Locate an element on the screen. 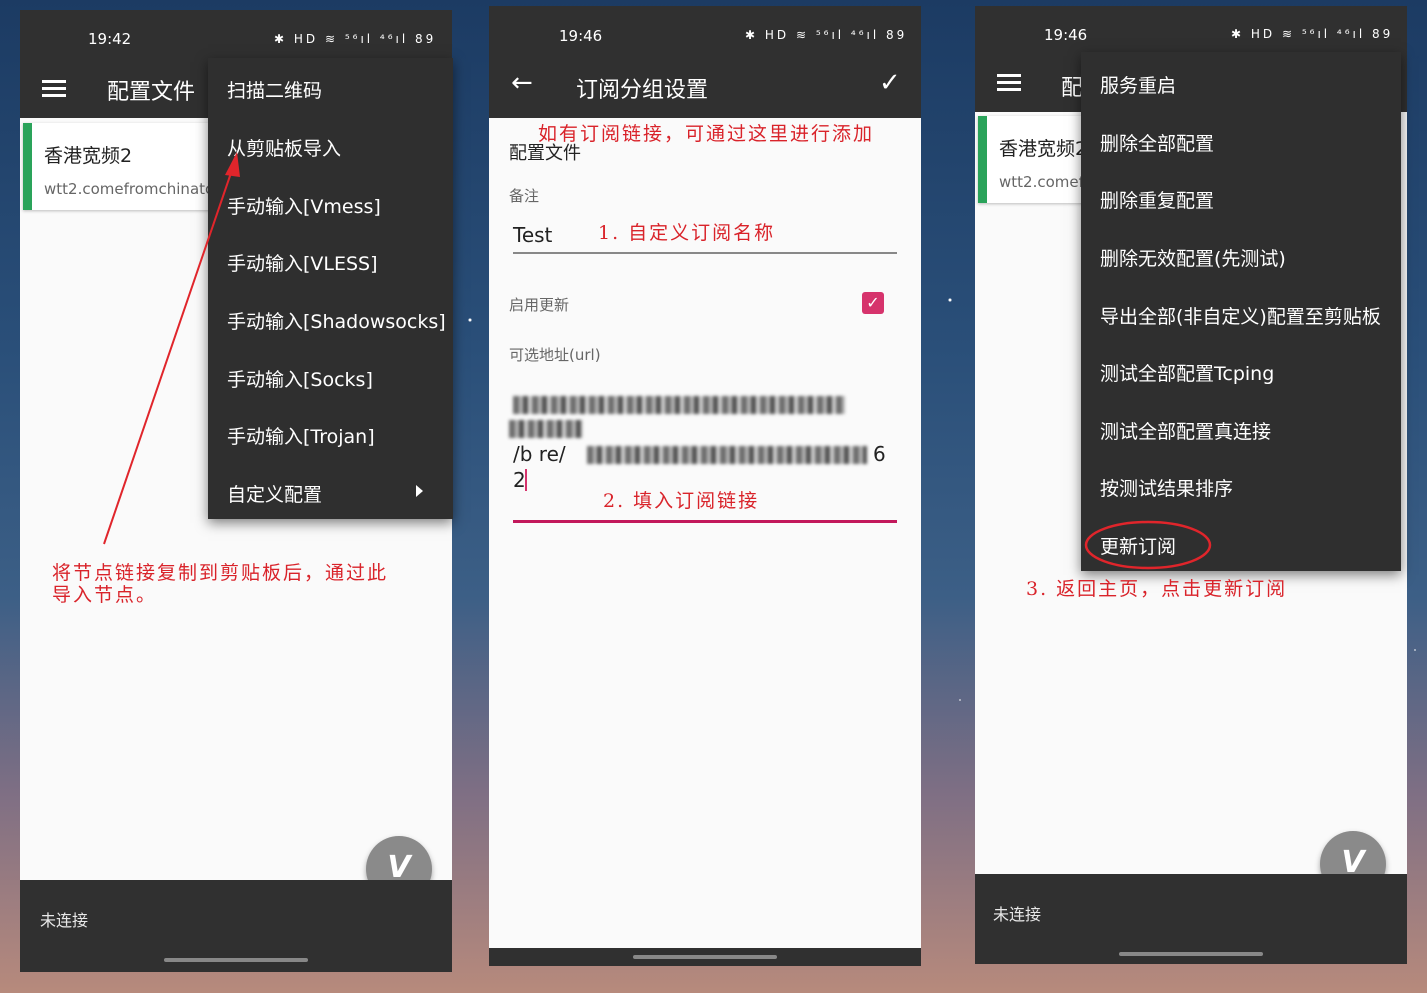 This screenshot has width=1427, height=993. annotation-arrowhead-icon is located at coordinates (232, 164).